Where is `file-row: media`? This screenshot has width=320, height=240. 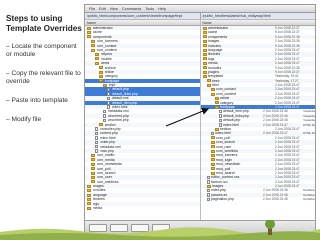 file-row: media is located at coordinates (142, 208).